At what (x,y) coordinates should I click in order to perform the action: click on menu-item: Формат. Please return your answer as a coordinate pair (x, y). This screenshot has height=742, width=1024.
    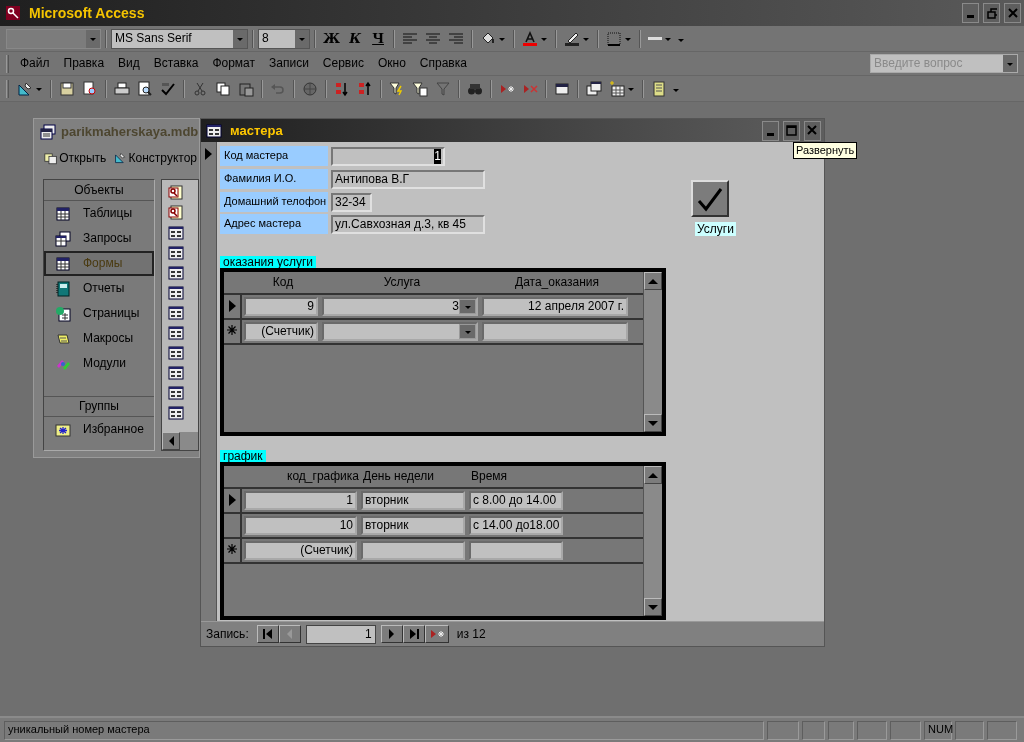
    Looking at the image, I should click on (234, 63).